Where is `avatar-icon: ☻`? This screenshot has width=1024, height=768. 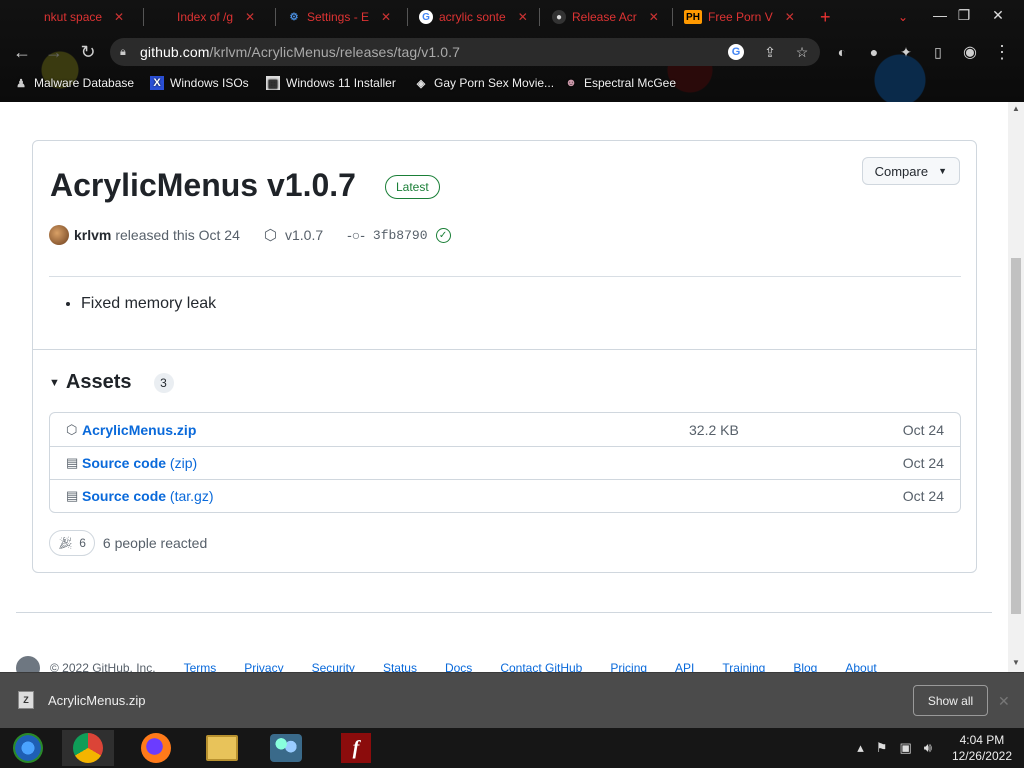
avatar-icon: ☻ is located at coordinates (571, 83).